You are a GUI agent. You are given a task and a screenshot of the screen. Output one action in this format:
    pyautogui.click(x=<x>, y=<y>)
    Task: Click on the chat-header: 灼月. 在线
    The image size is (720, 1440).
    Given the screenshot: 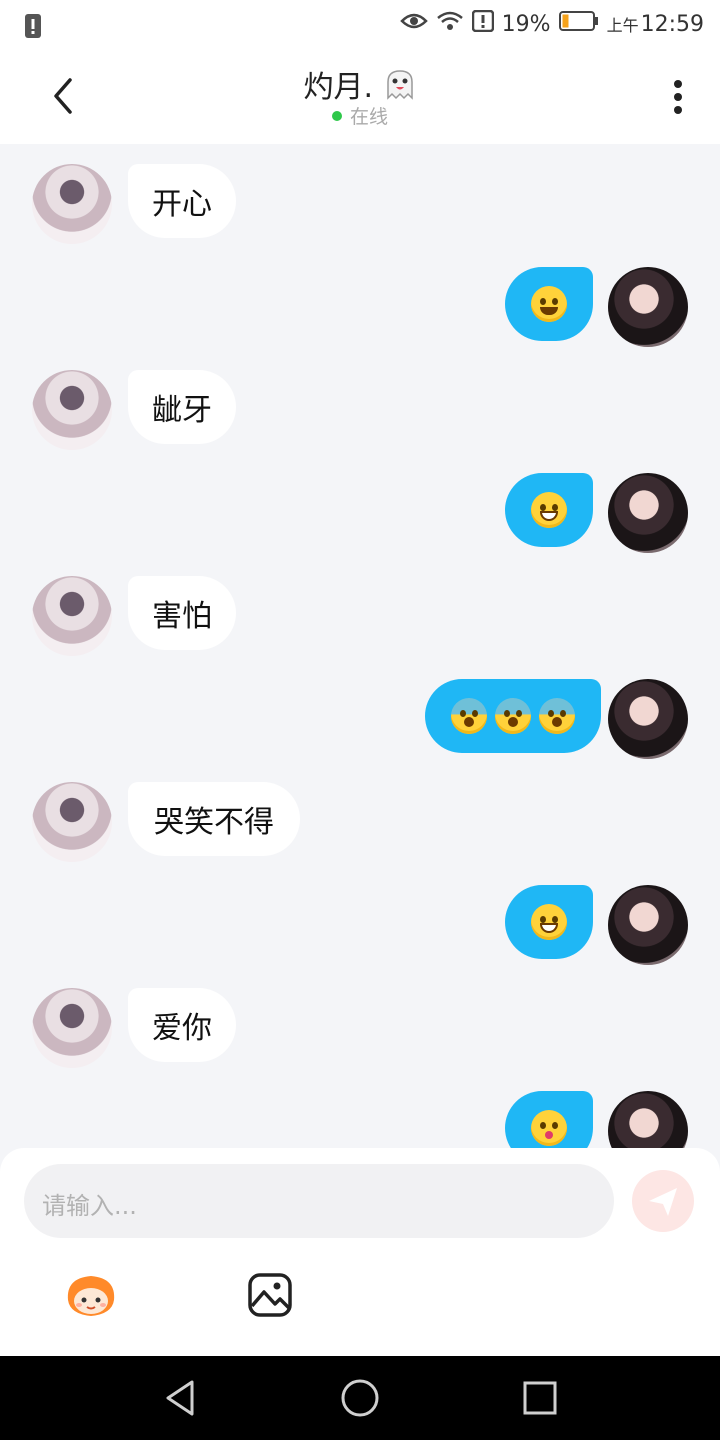 What is the action you would take?
    pyautogui.click(x=360, y=97)
    